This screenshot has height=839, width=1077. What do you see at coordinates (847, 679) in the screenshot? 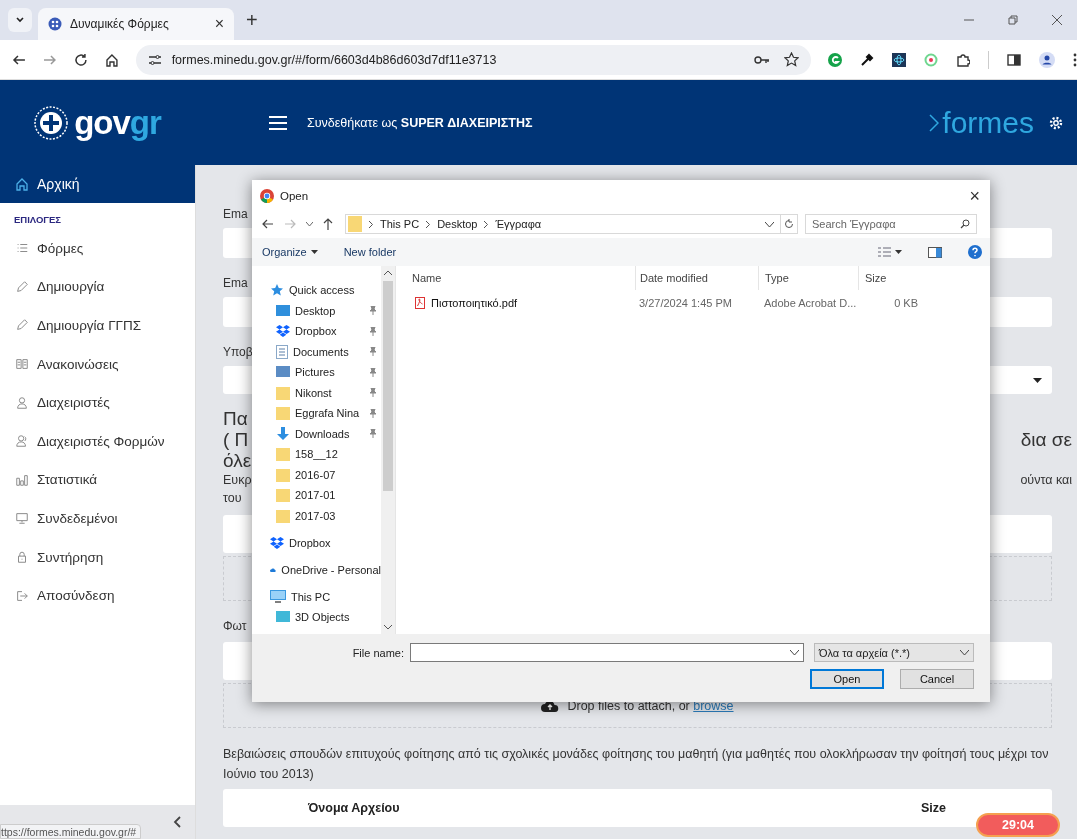
I see `open-button: Open` at bounding box center [847, 679].